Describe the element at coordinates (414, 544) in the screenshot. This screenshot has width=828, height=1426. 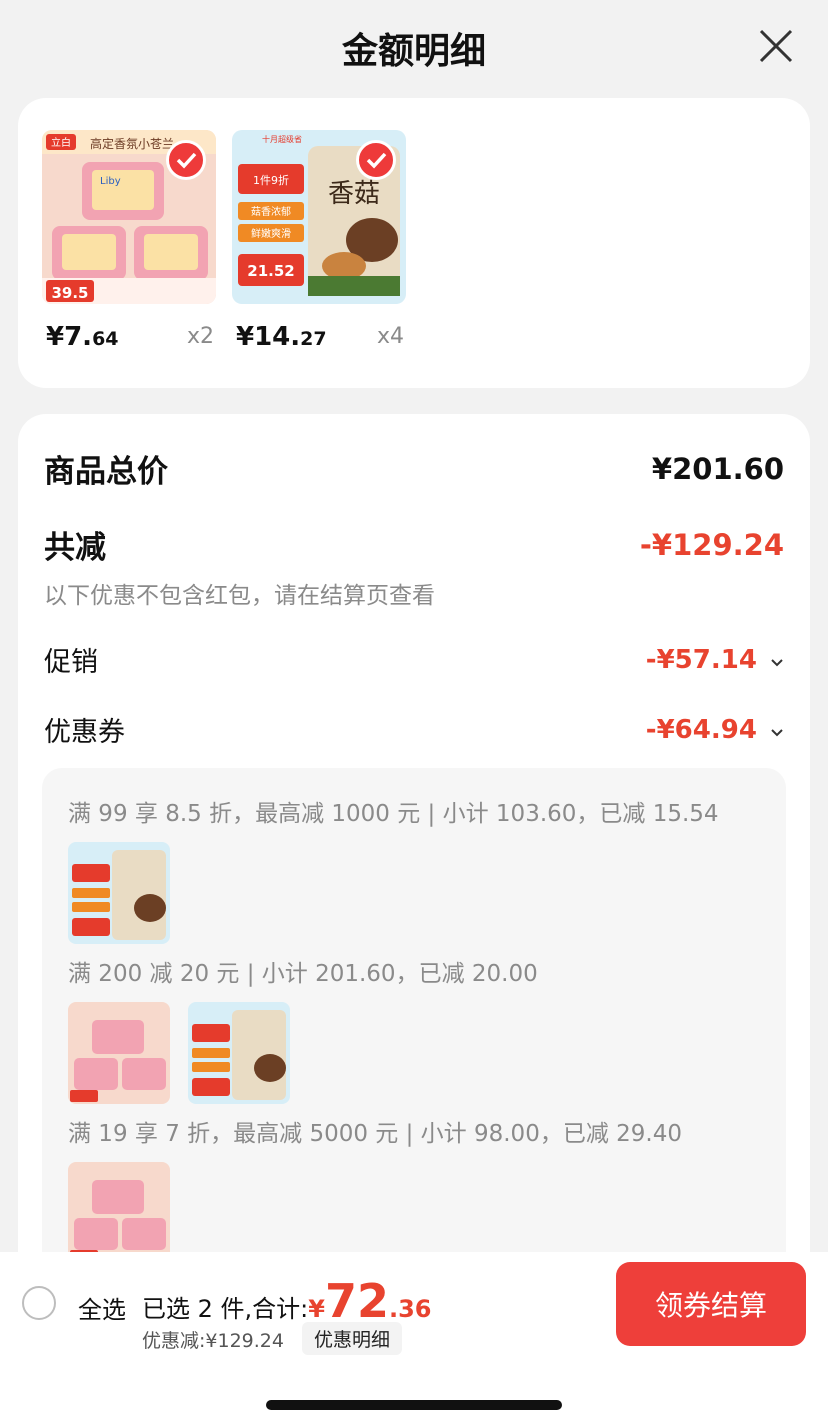
I see `reduce-row: 共减 -¥129.24` at that location.